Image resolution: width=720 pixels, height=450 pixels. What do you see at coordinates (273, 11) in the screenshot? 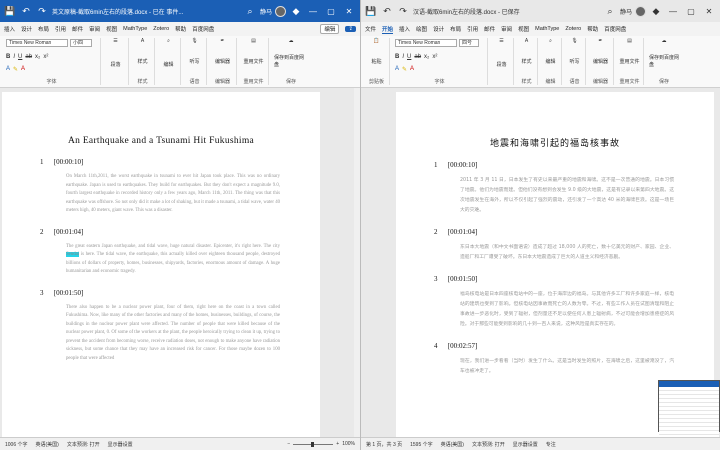
I see `left-user: 静马` at bounding box center [273, 11].